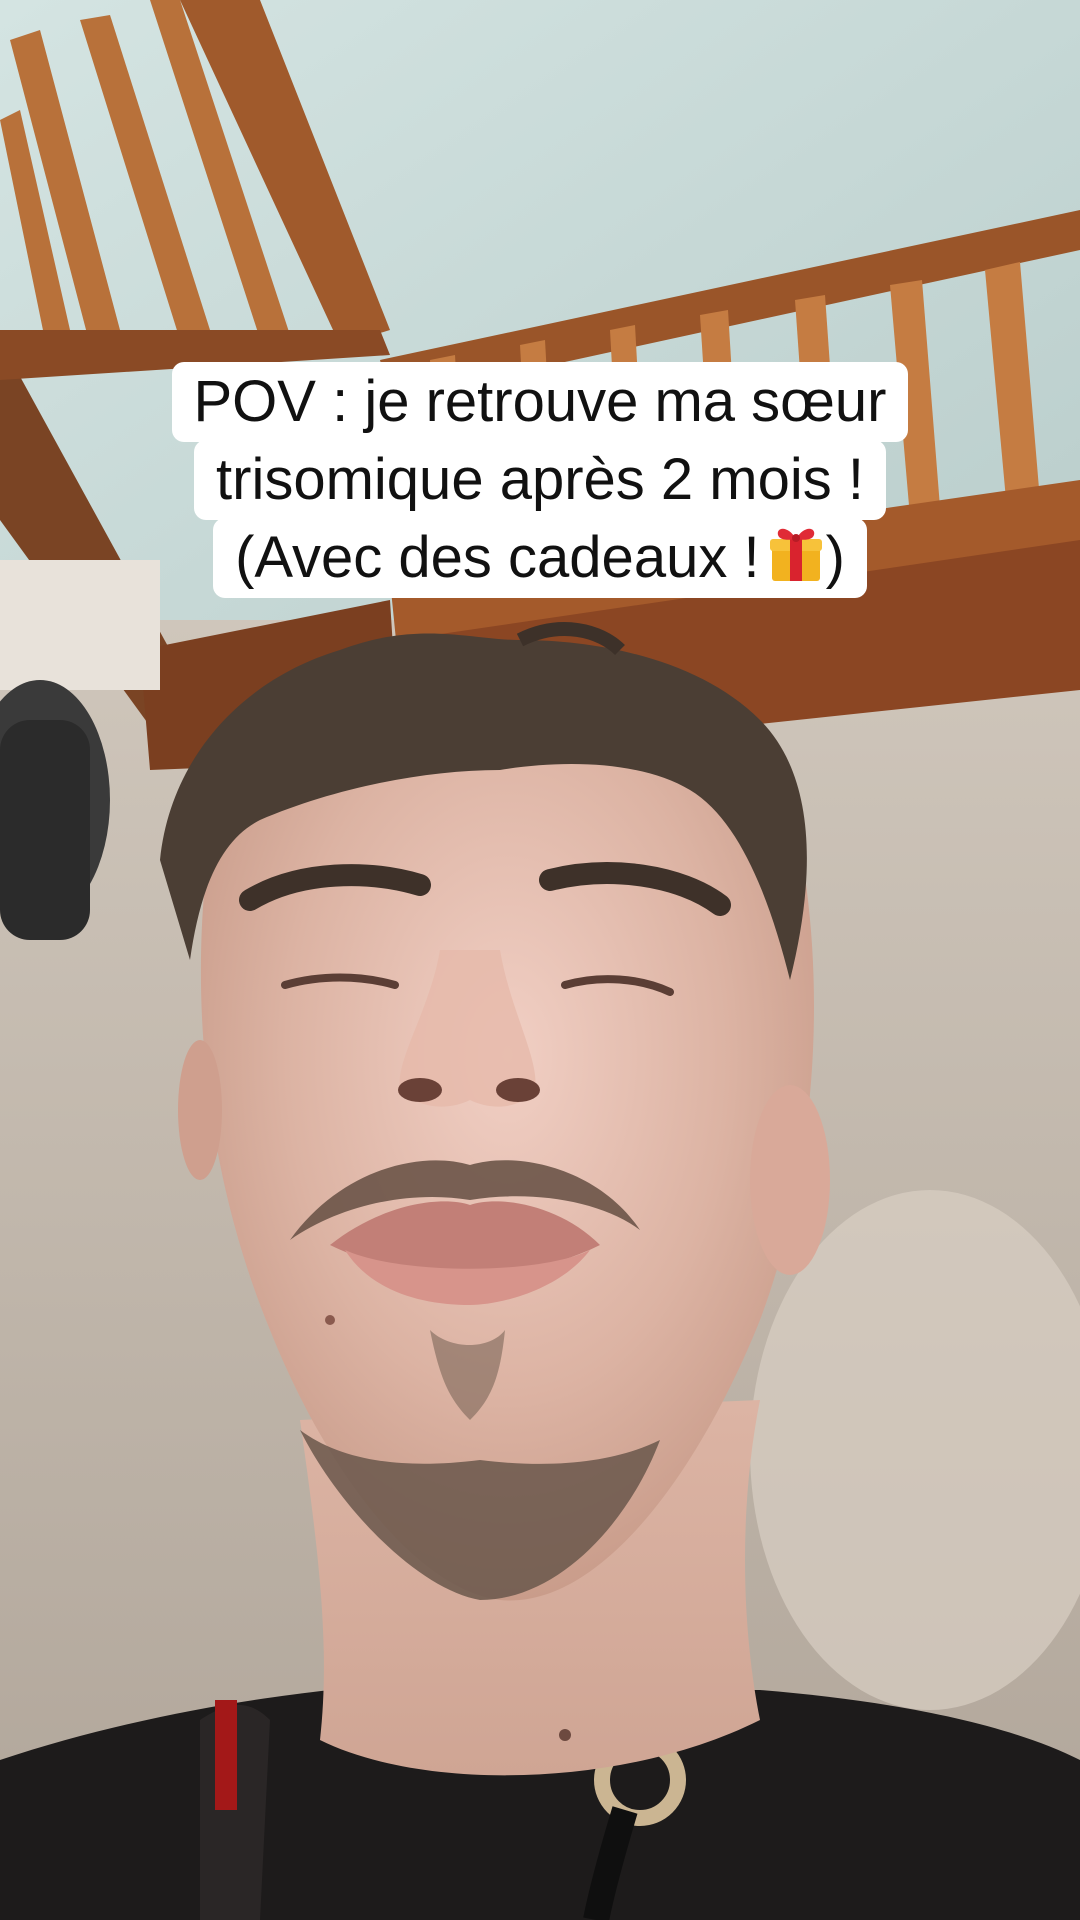 This screenshot has width=1080, height=1920. What do you see at coordinates (835, 557) in the screenshot?
I see `caption-line-3-close: )` at bounding box center [835, 557].